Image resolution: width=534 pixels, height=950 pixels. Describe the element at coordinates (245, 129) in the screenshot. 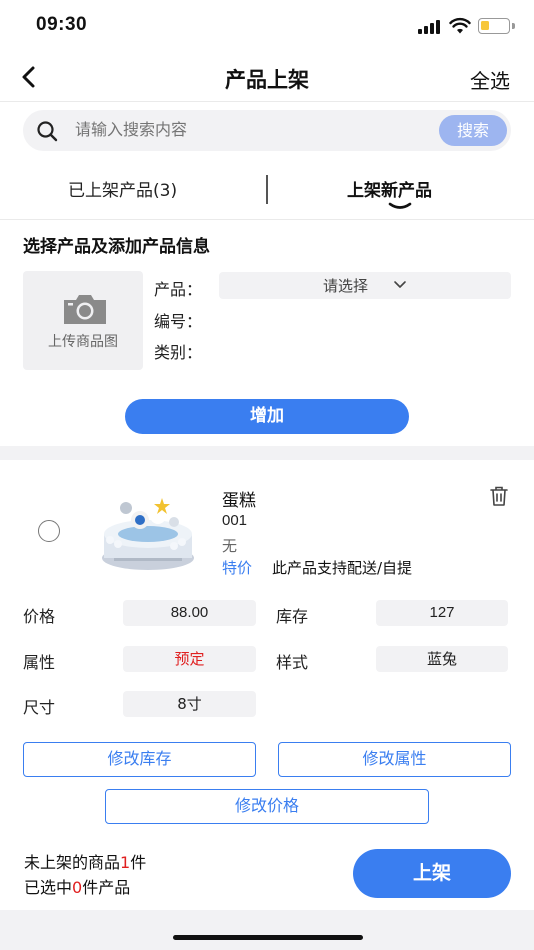

I see `search-input` at that location.